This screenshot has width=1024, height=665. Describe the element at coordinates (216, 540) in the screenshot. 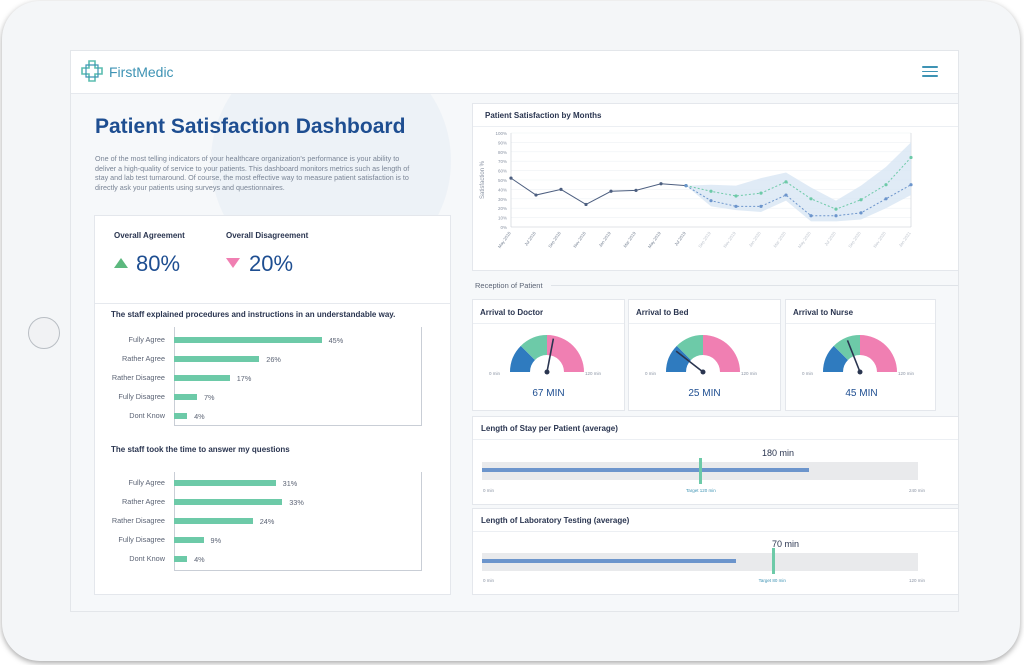

I see `bar-value-label: 9%` at that location.